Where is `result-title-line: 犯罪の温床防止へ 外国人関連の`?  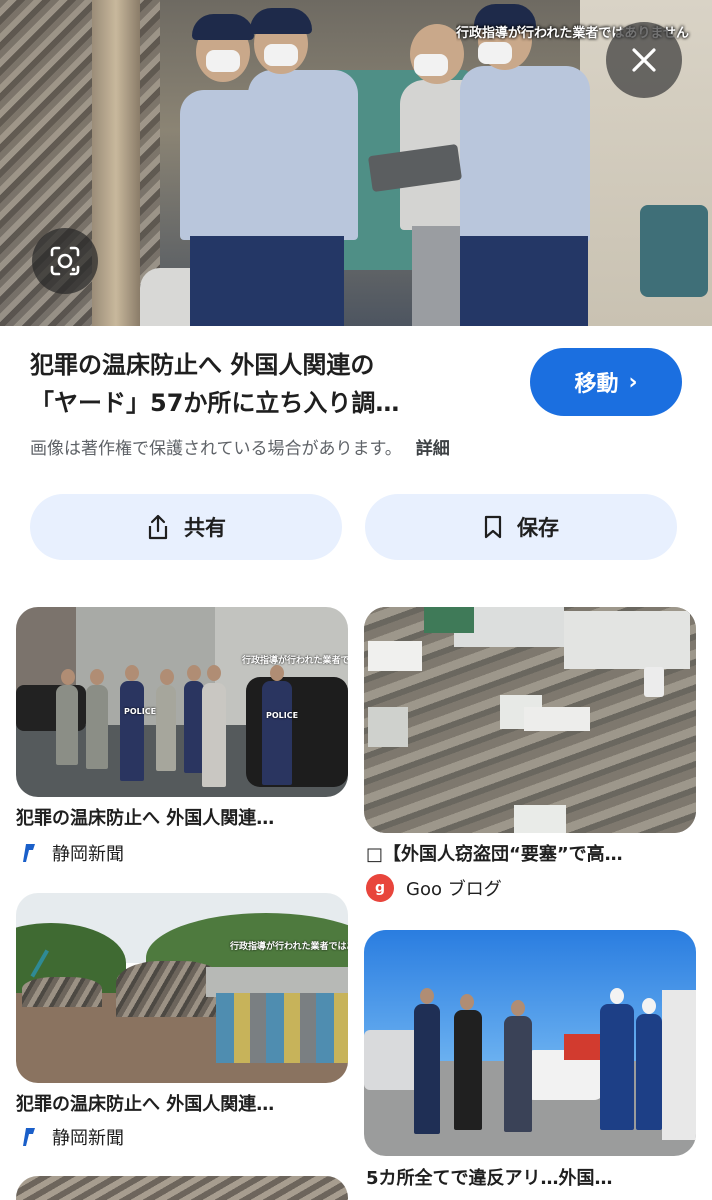
result-title-line: 犯罪の温床防止へ 外国人関連の is located at coordinates (202, 365).